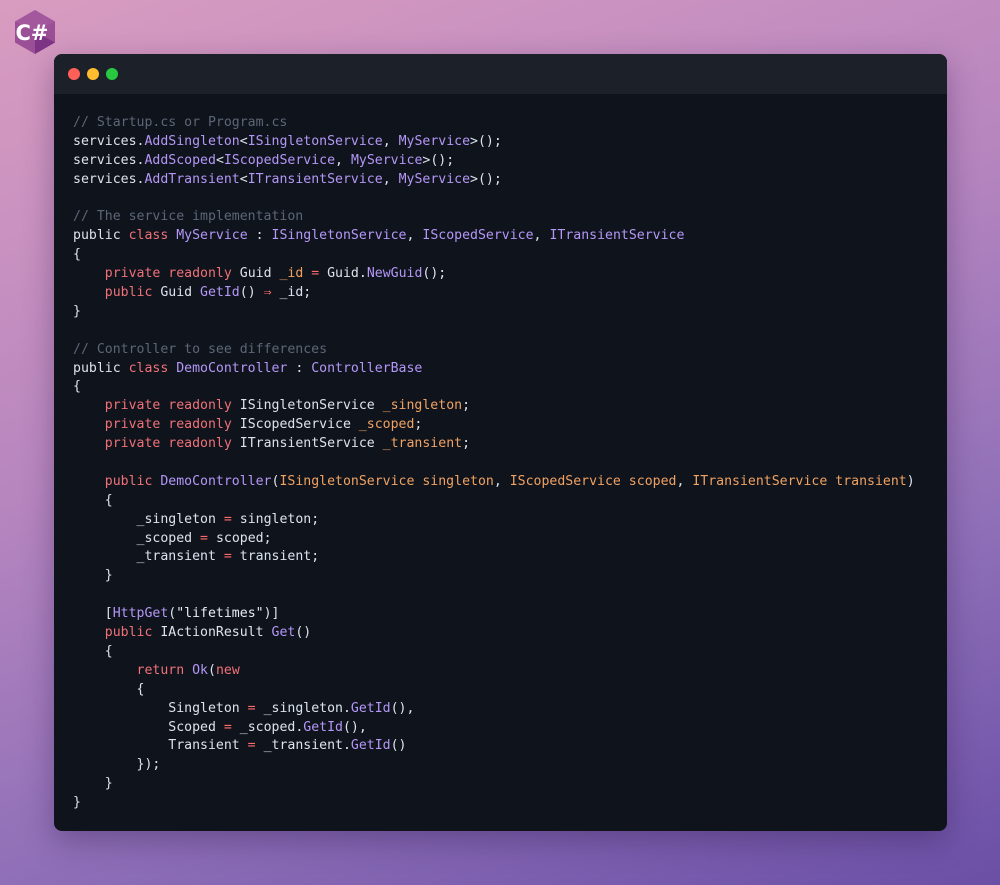 This screenshot has width=1000, height=885. What do you see at coordinates (508, 217) in the screenshot?
I see `code-line: // The service implementation` at bounding box center [508, 217].